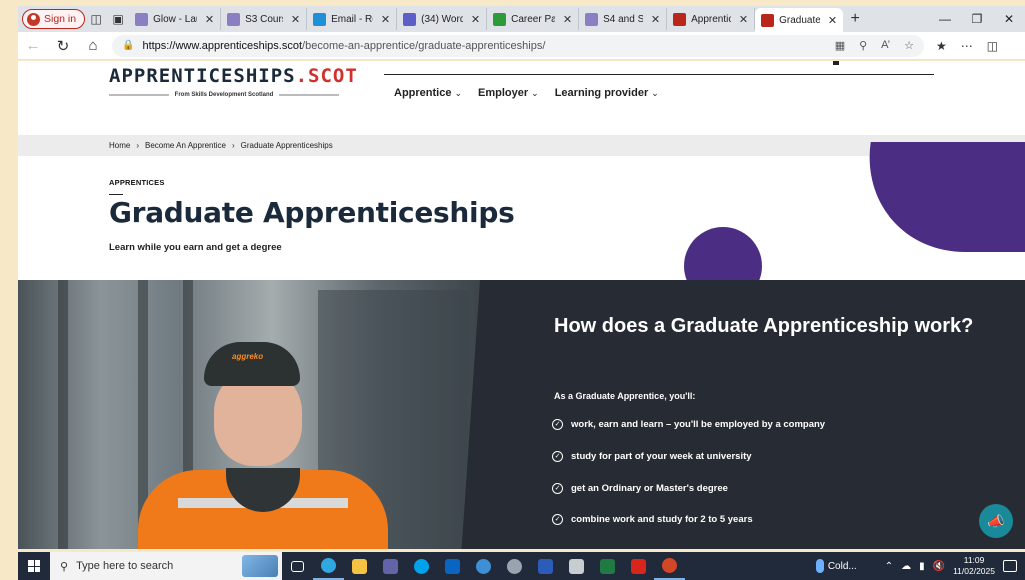 This screenshot has height=580, width=1025. What do you see at coordinates (442, 19) in the screenshot?
I see `browser-tab: (34) Word ✕` at bounding box center [442, 19].